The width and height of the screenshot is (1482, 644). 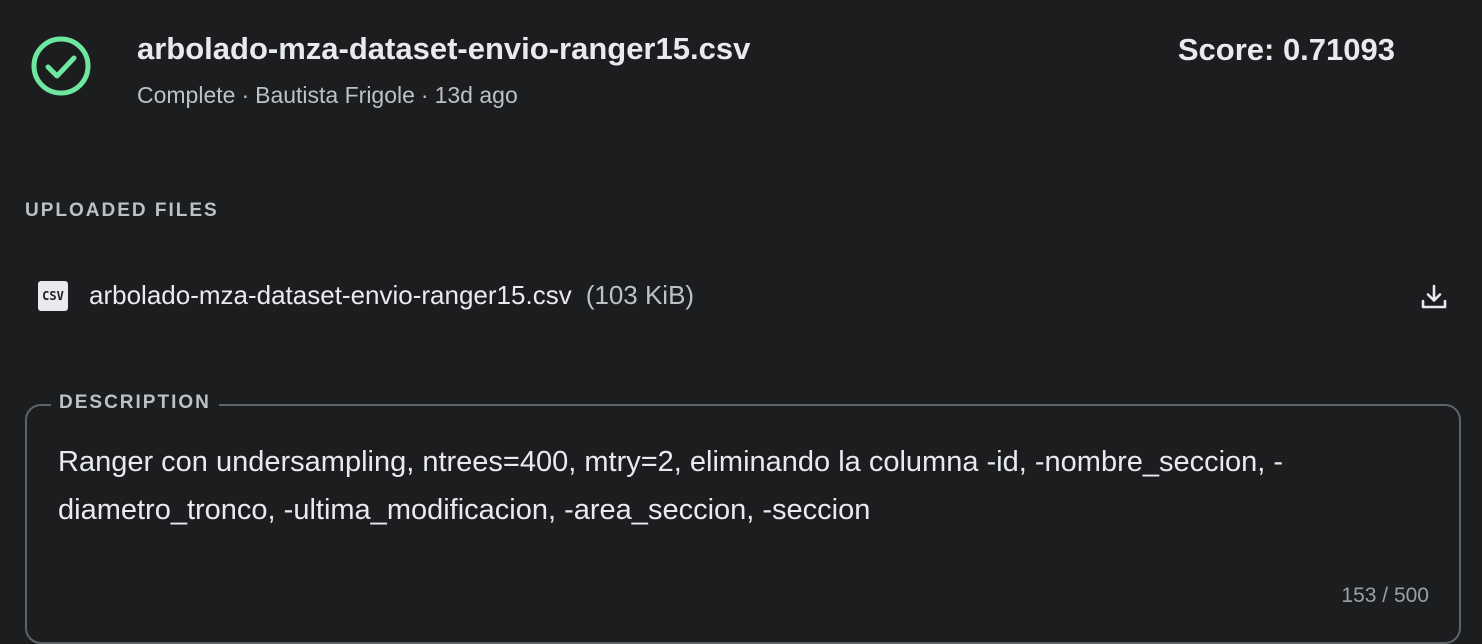 I want to click on character-counter: 153 / 500, so click(x=1385, y=595).